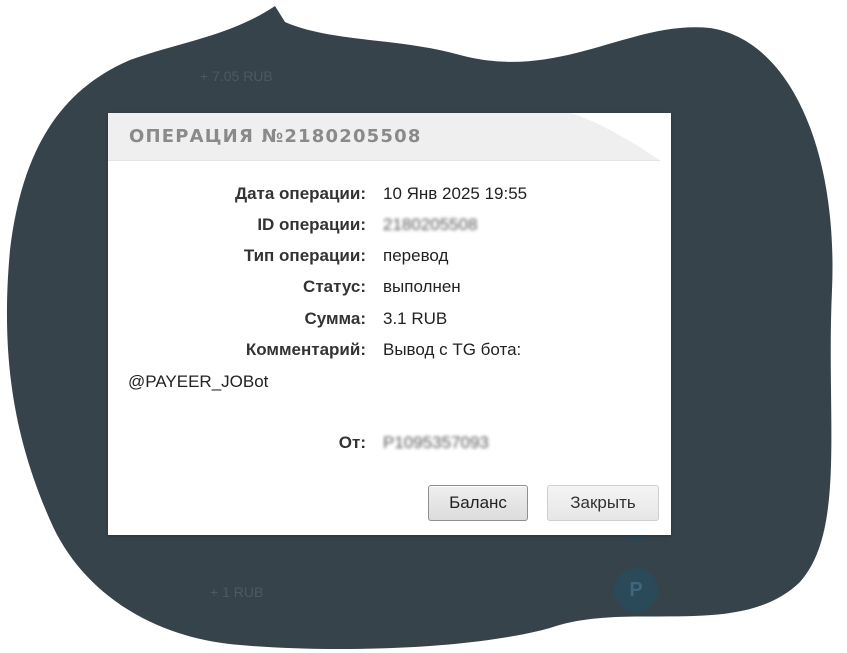  What do you see at coordinates (603, 503) in the screenshot?
I see `close-button: Закрыть` at bounding box center [603, 503].